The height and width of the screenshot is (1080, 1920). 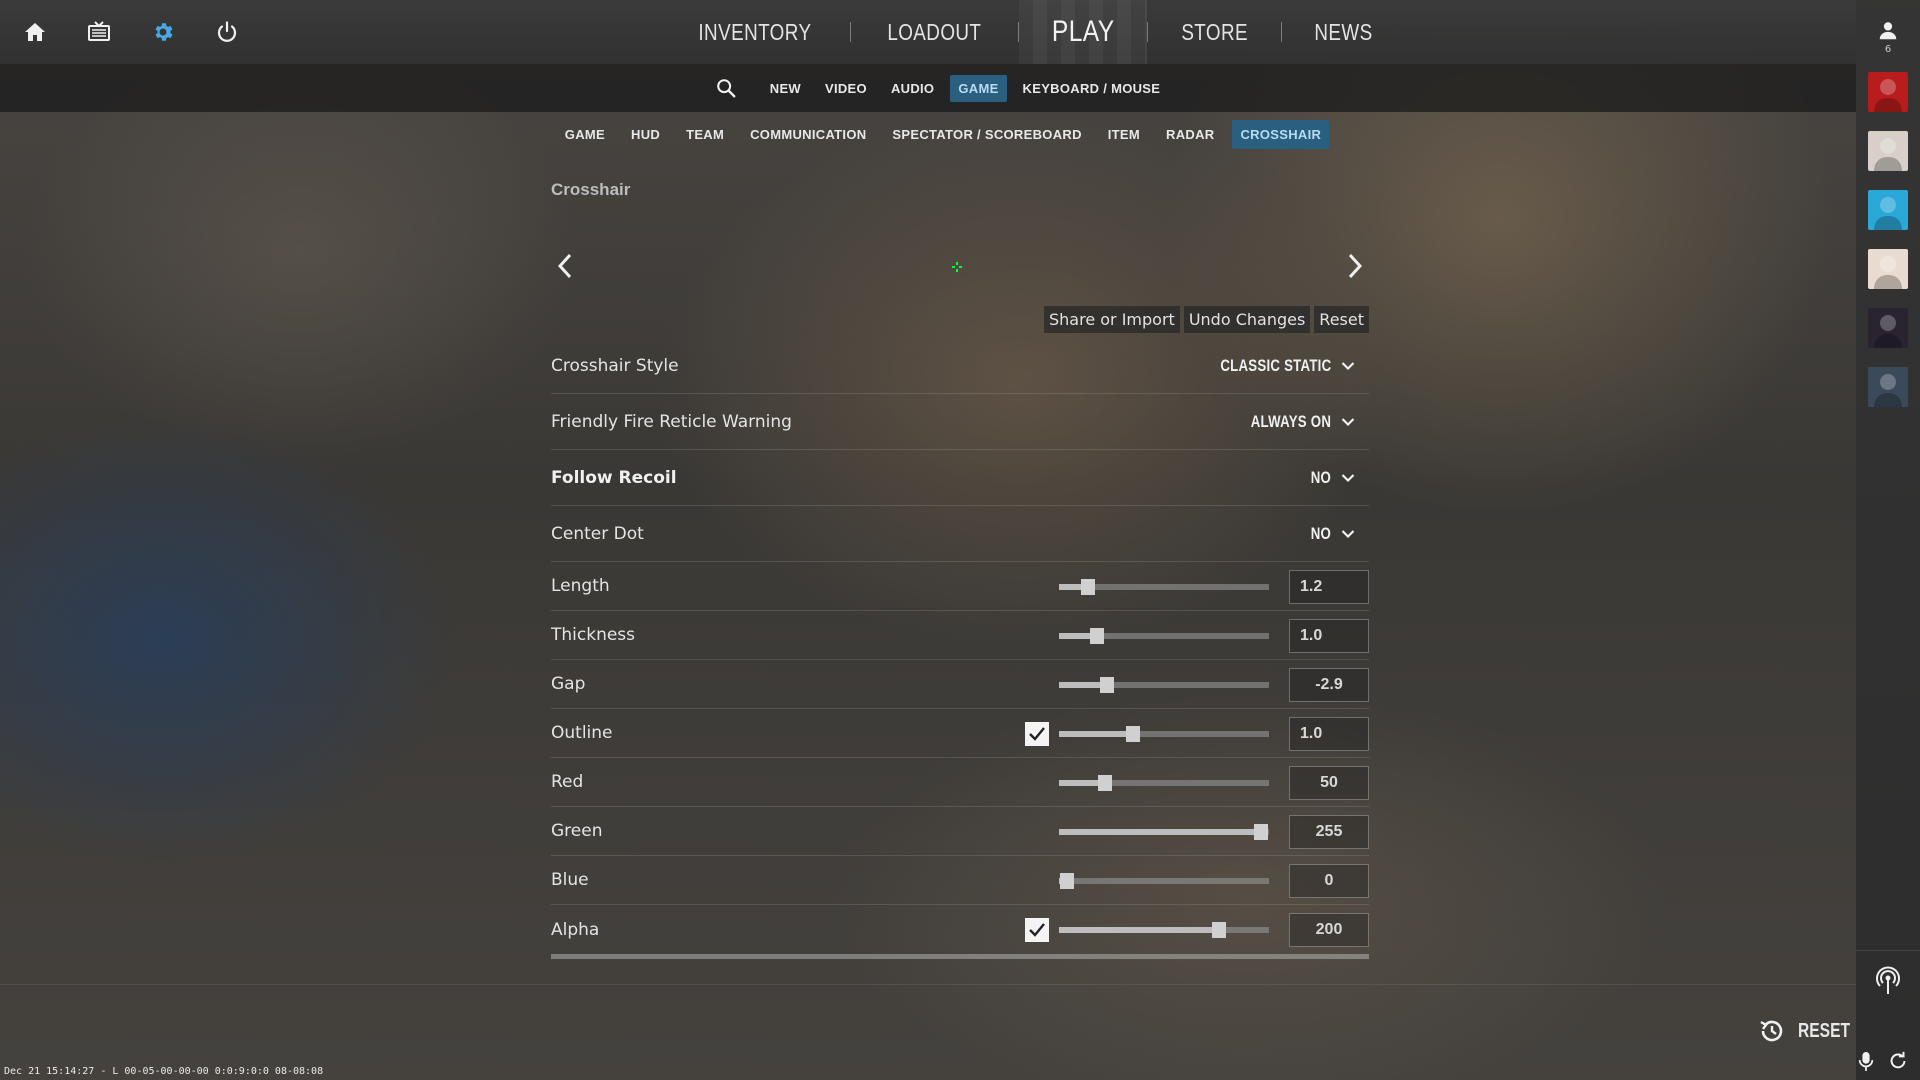 What do you see at coordinates (1247, 319) in the screenshot?
I see `undo-changes-button: Undo Changes` at bounding box center [1247, 319].